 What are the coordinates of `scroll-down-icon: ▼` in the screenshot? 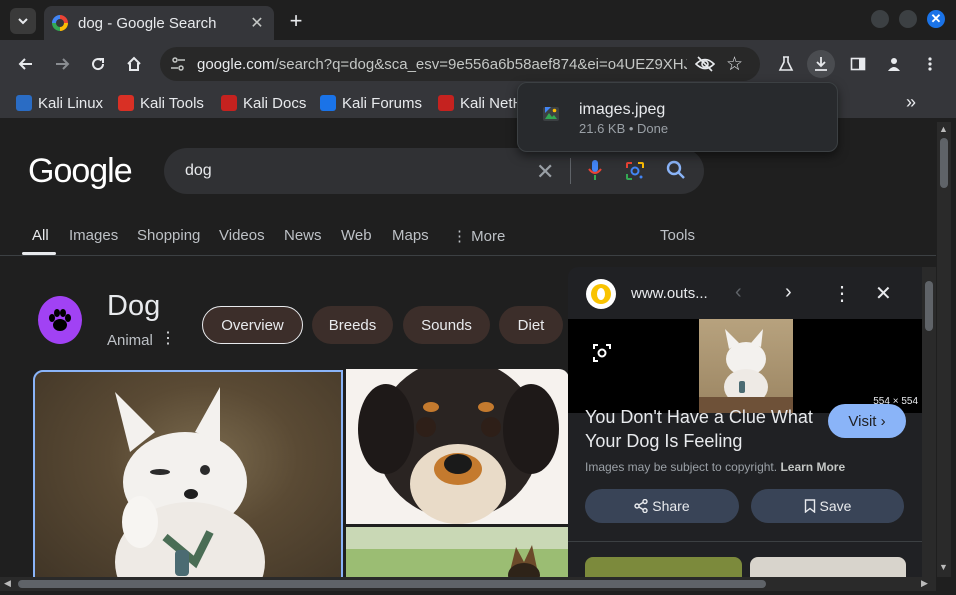 It's located at (943, 567).